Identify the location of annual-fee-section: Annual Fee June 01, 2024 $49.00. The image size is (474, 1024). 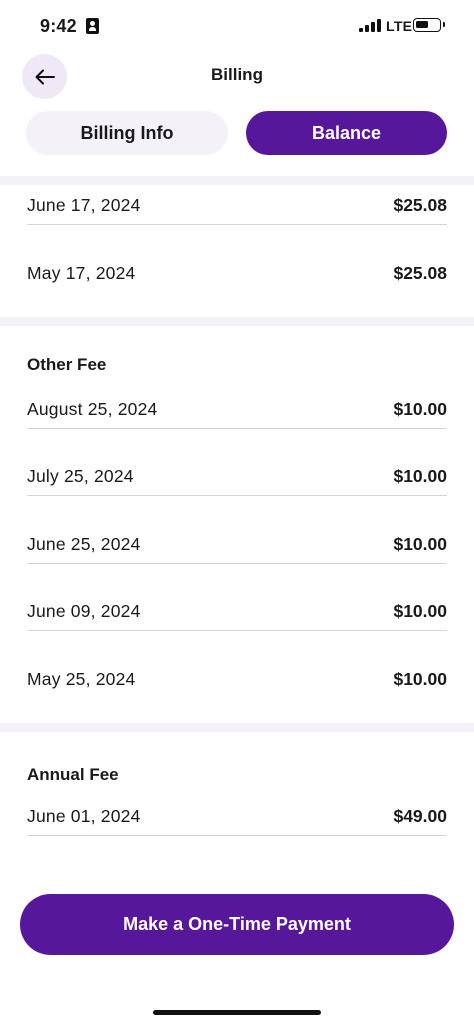
(237, 793).